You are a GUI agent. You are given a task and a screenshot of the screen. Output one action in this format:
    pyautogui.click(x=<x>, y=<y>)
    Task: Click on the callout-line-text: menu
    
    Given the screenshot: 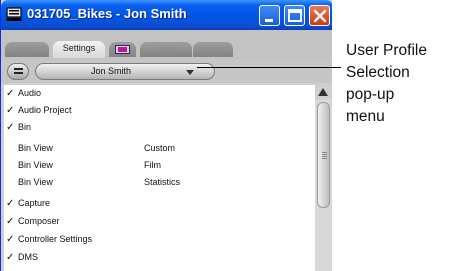 What is the action you would take?
    pyautogui.click(x=365, y=116)
    